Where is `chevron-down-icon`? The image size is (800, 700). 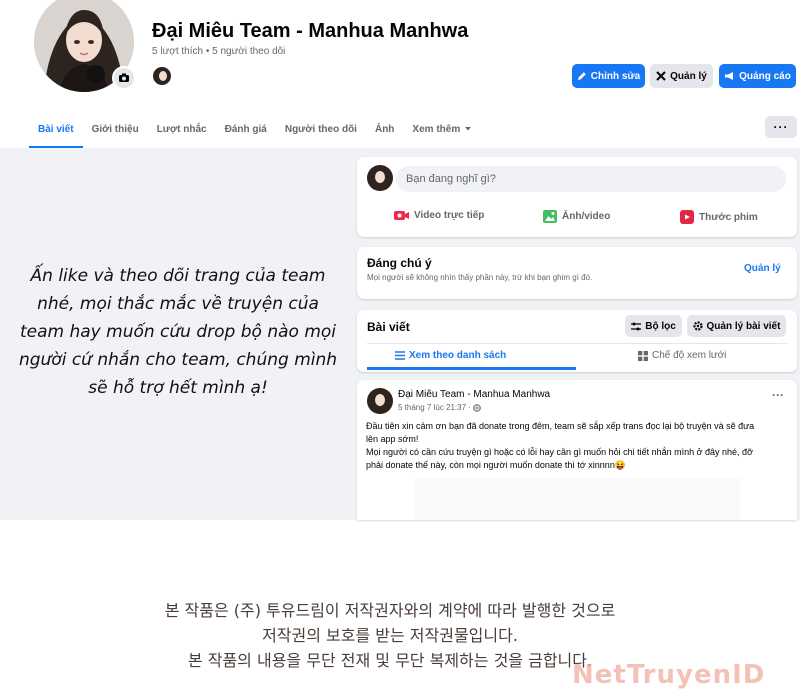 chevron-down-icon is located at coordinates (468, 129).